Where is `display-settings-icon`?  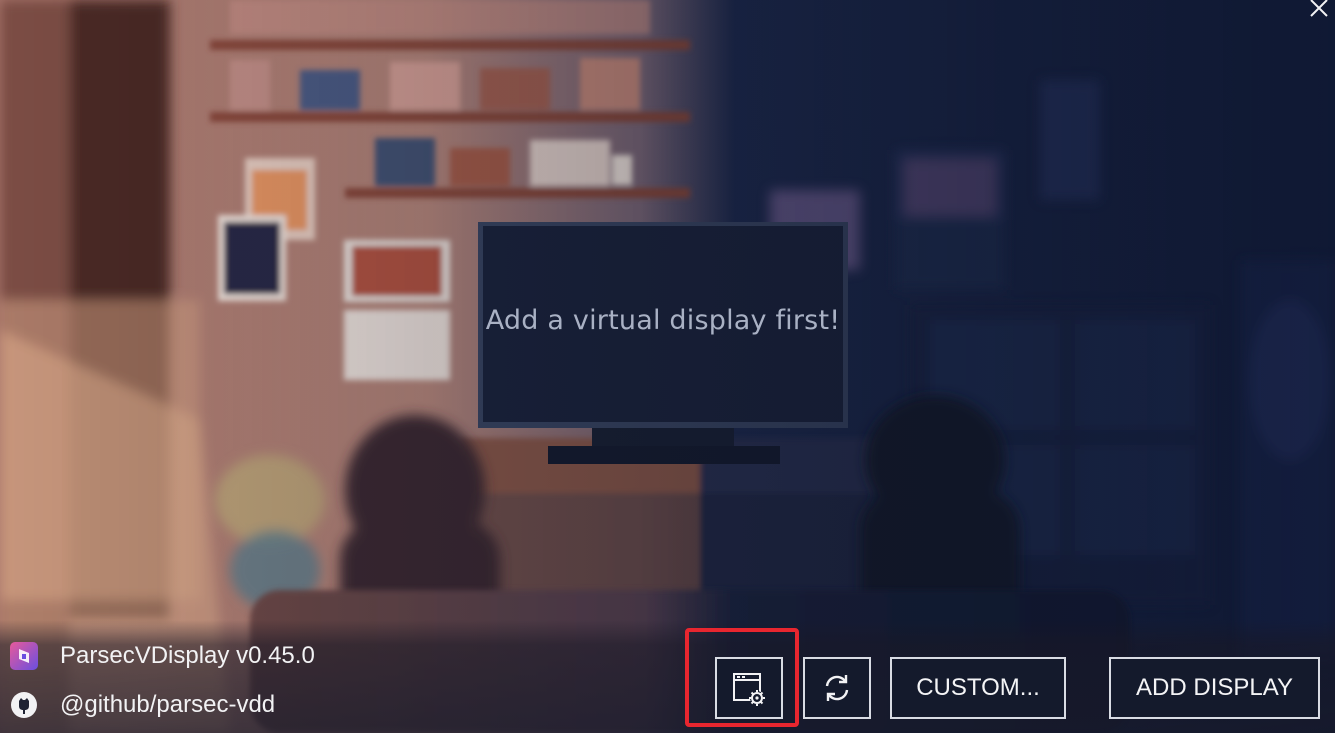
display-settings-icon is located at coordinates (749, 689).